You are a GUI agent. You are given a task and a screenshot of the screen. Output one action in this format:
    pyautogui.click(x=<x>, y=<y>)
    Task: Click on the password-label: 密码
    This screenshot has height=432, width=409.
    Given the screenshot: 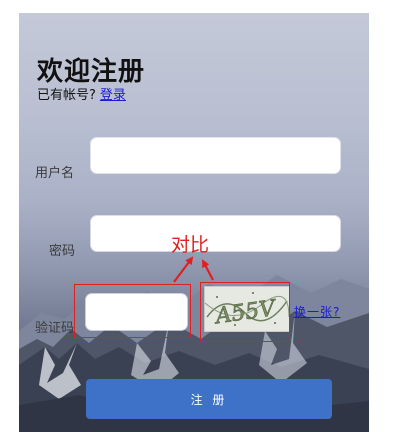 What is the action you would take?
    pyautogui.click(x=62, y=251)
    